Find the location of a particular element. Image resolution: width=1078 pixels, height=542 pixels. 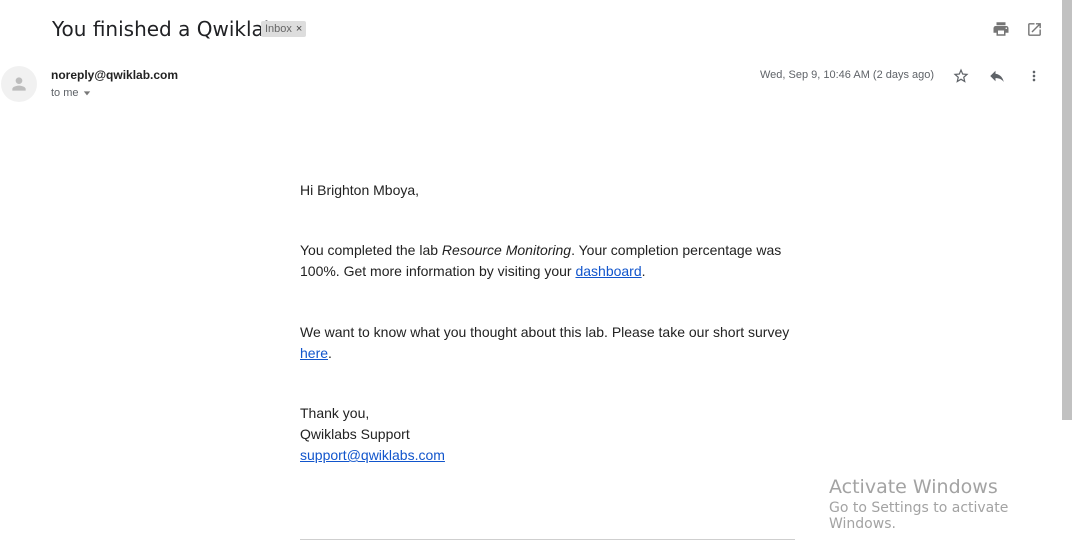

star-icon is located at coordinates (961, 76).